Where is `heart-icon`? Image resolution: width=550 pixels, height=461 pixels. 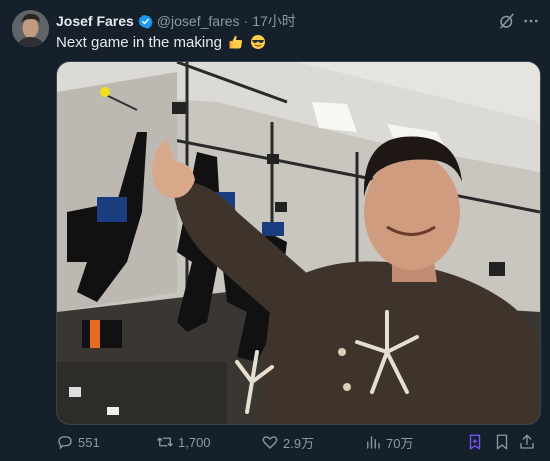
heart-icon is located at coordinates (270, 442).